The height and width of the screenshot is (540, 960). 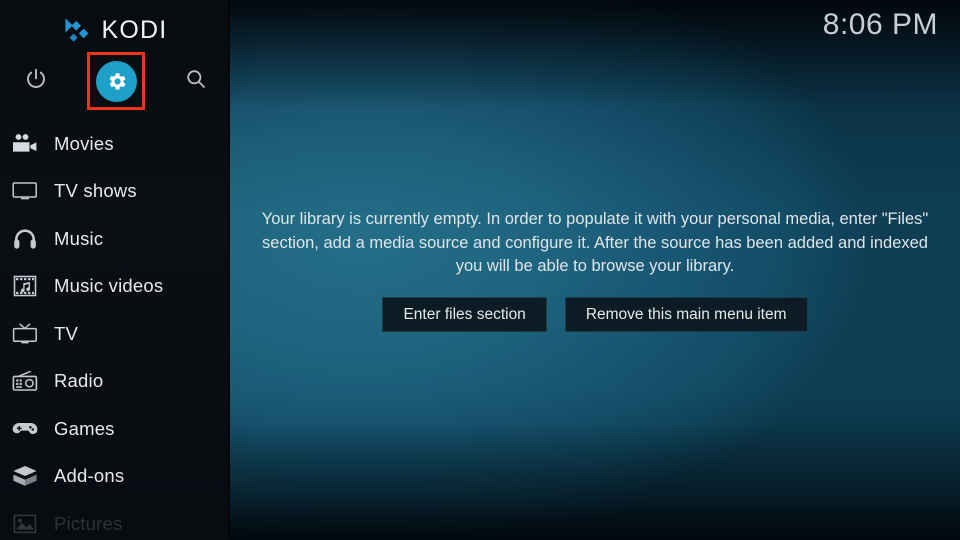 I want to click on sidebar-item-label: Movies, so click(x=84, y=143).